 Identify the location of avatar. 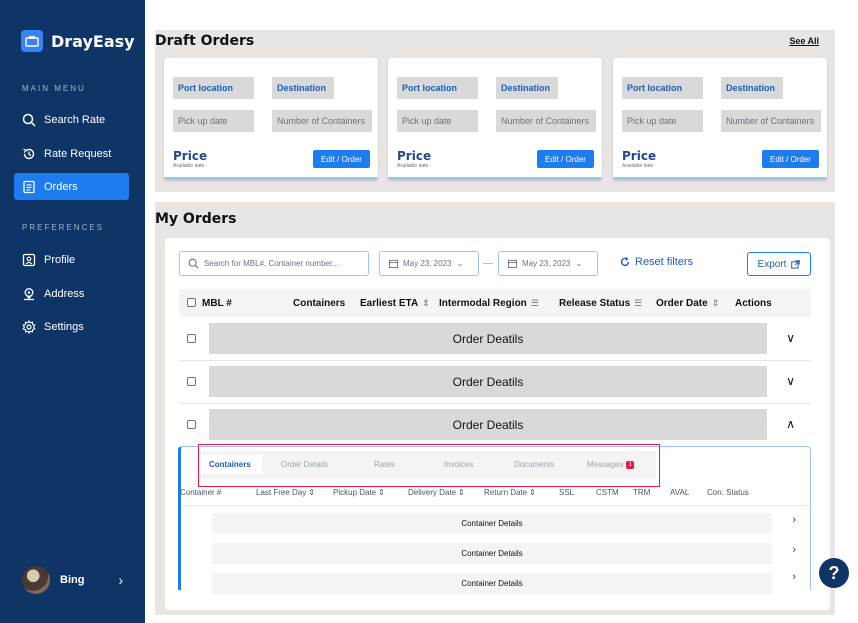
(36, 580).